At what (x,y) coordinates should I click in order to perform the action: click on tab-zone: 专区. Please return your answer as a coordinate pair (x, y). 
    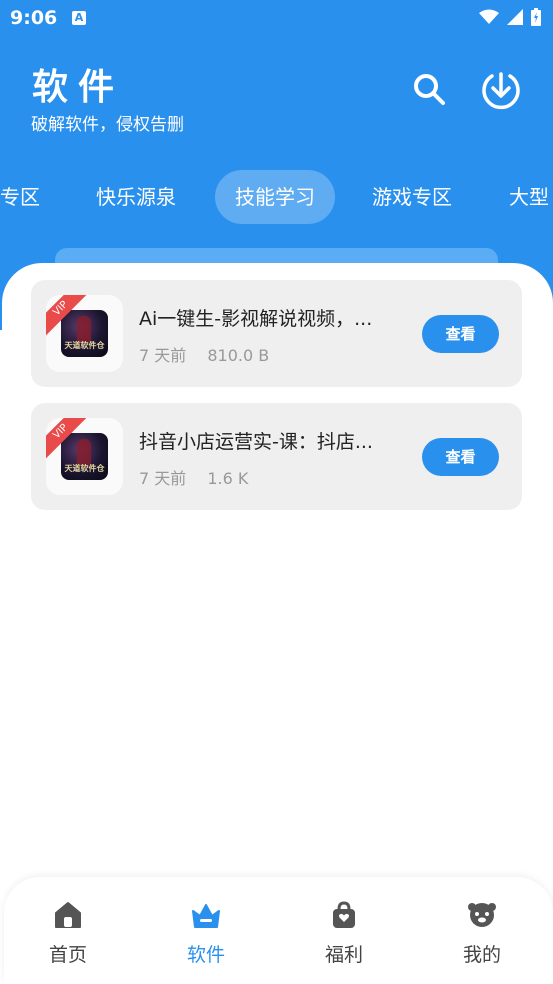
    Looking at the image, I should click on (20, 197).